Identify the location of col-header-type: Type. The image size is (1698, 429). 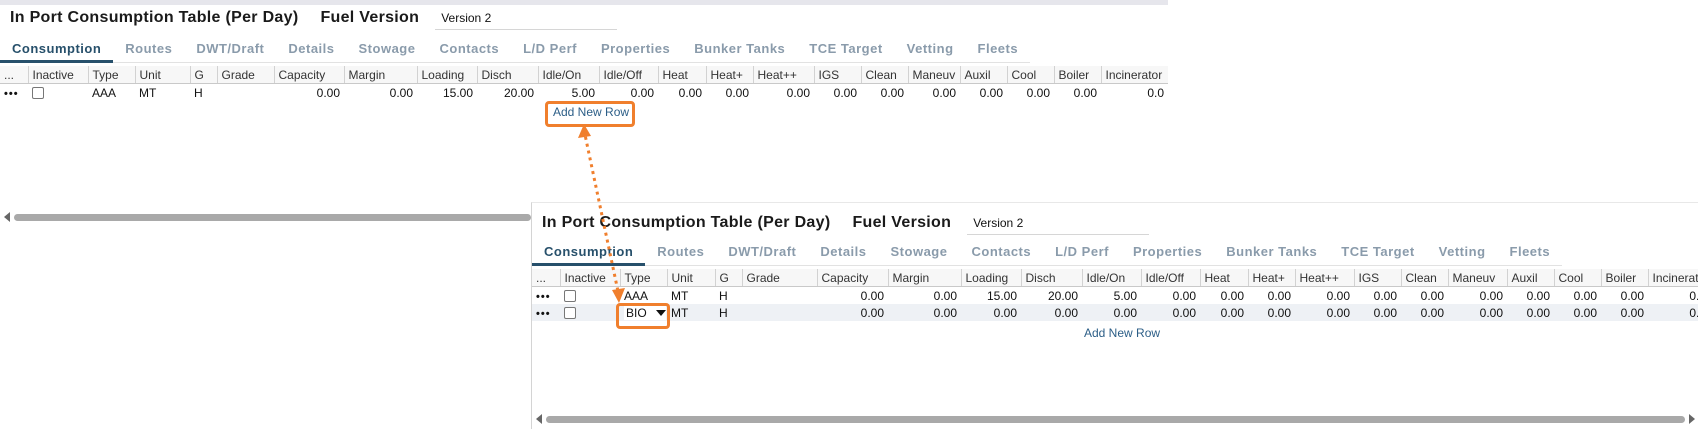
(111, 75).